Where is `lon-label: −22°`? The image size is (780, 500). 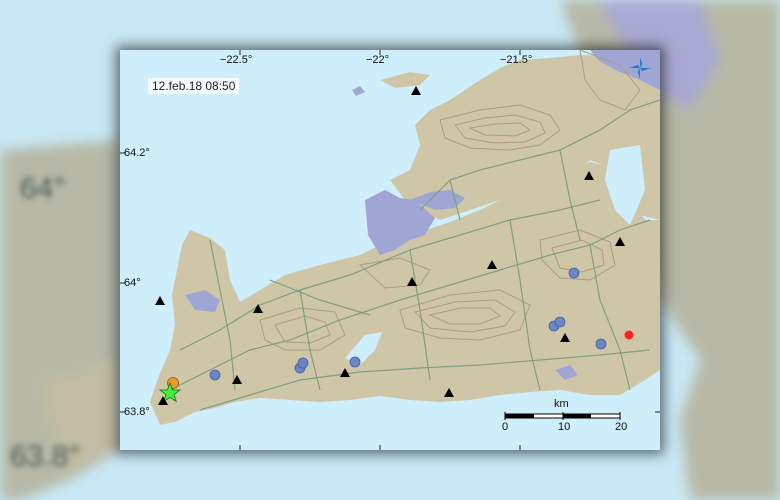 lon-label: −22° is located at coordinates (378, 60).